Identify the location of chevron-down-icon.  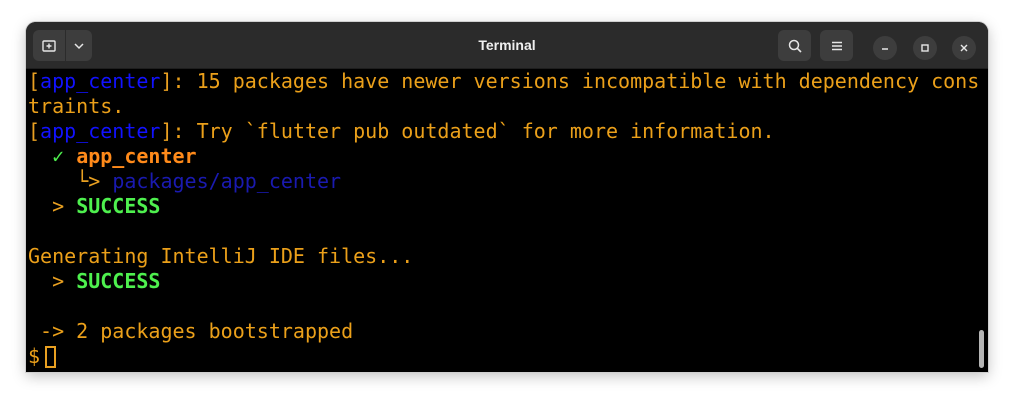
(79, 45).